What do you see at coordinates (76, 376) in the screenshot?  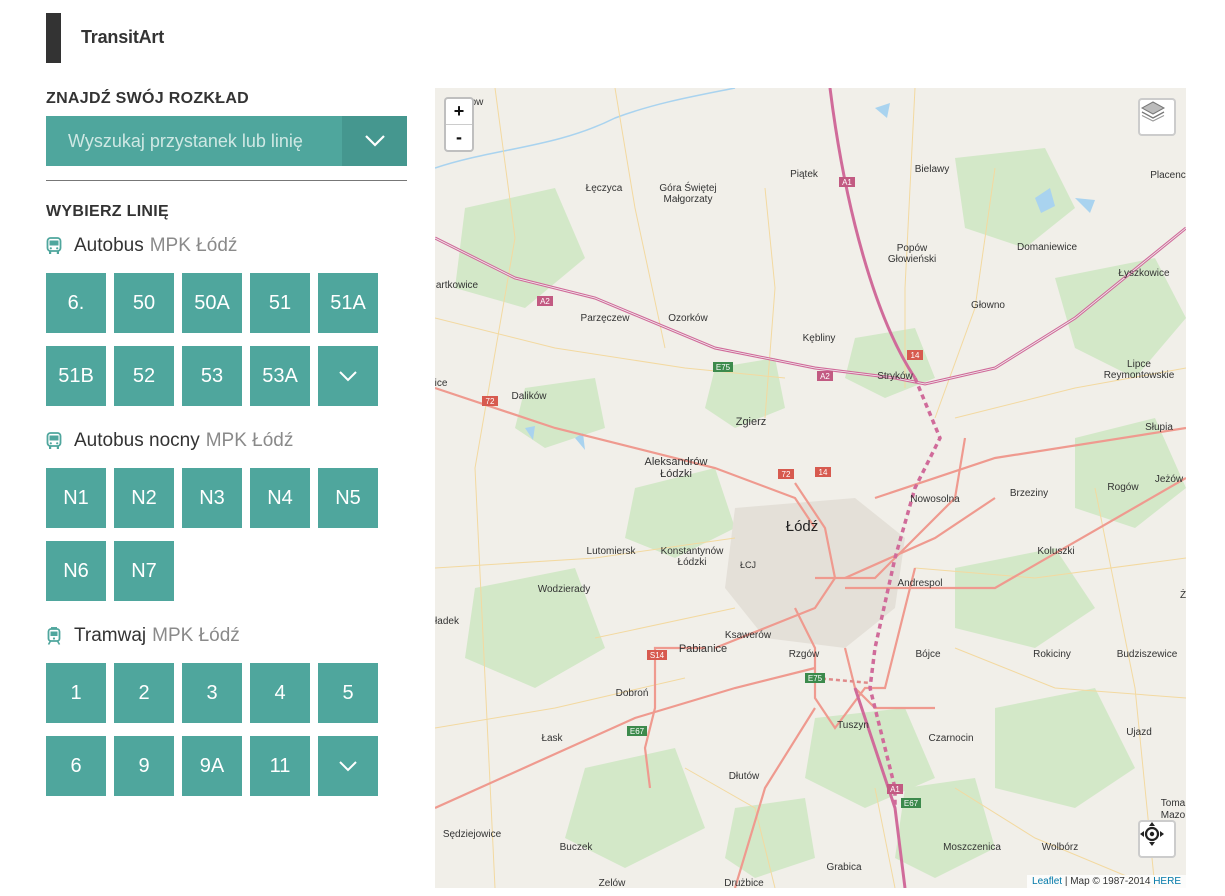 I see `line-button: 51B` at bounding box center [76, 376].